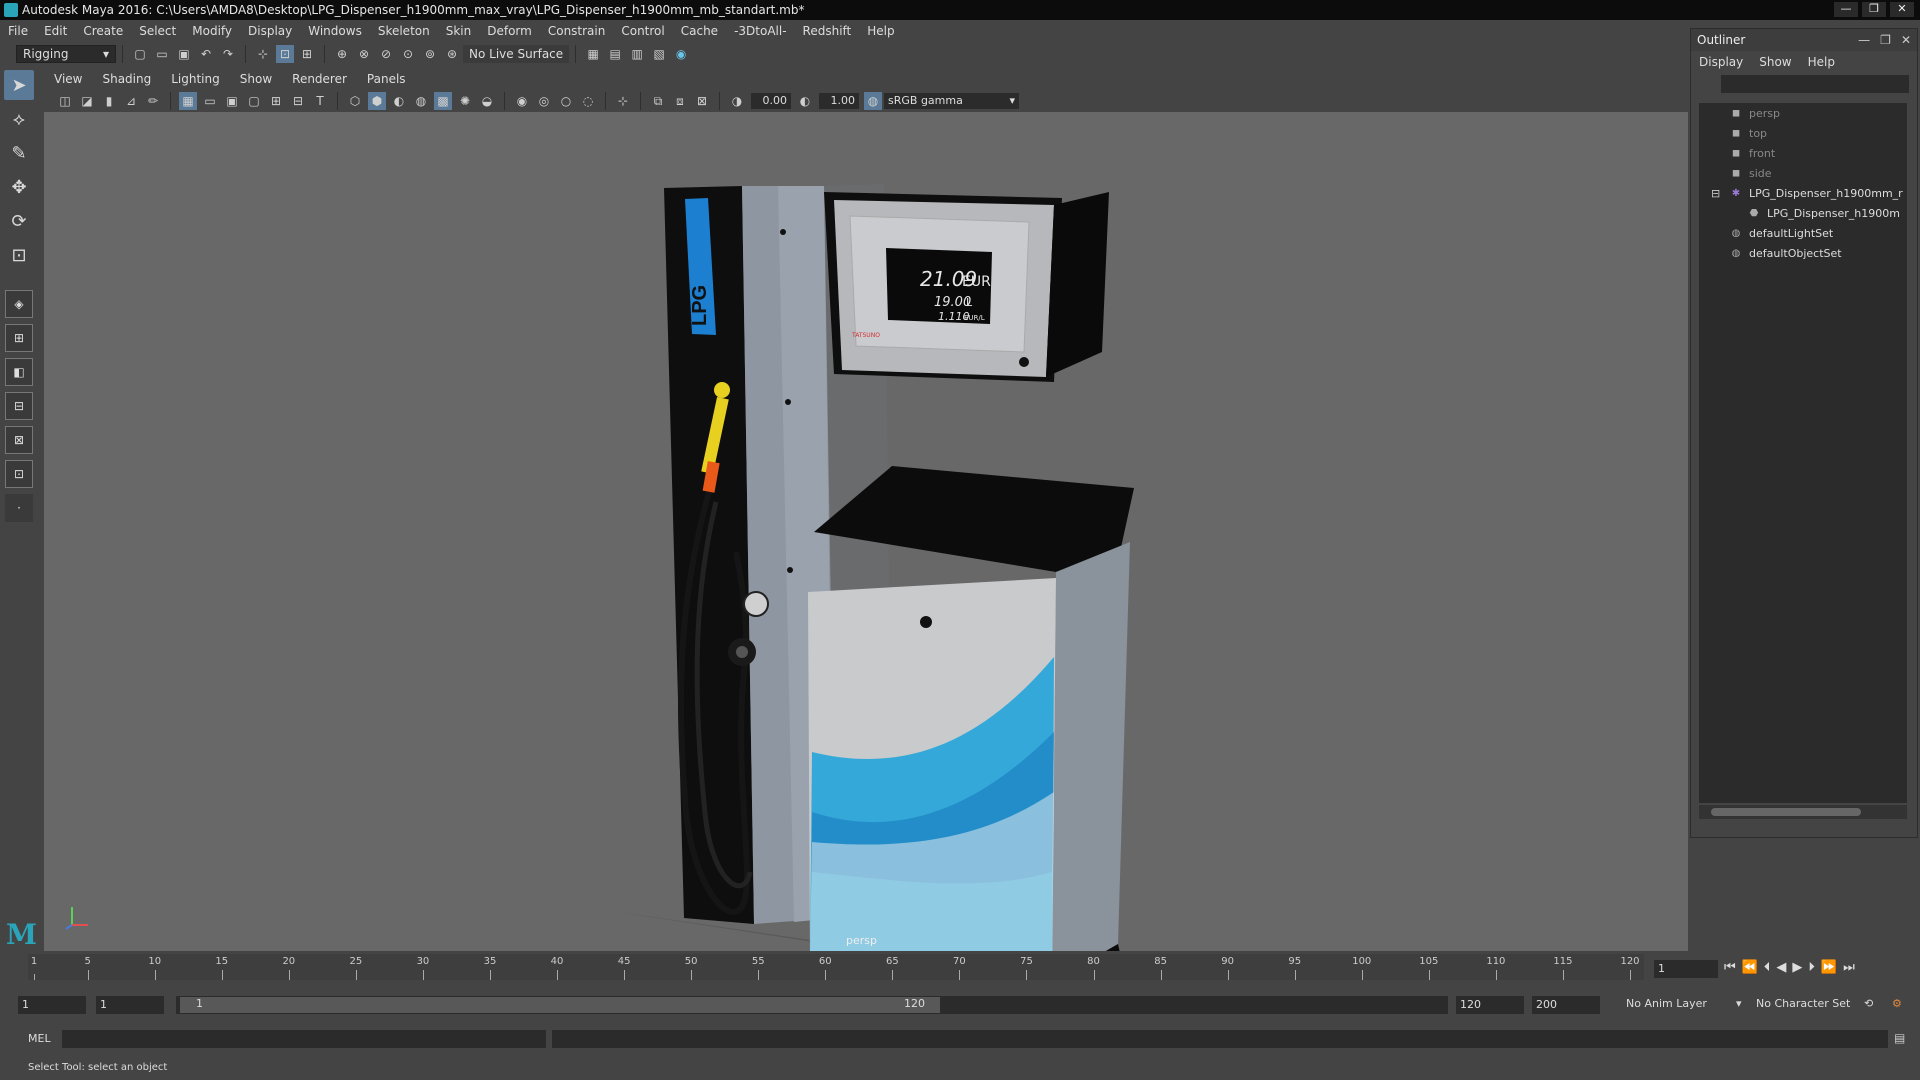  Describe the element at coordinates (285, 54) in the screenshot. I see `select-object-icon: ⊡` at that location.